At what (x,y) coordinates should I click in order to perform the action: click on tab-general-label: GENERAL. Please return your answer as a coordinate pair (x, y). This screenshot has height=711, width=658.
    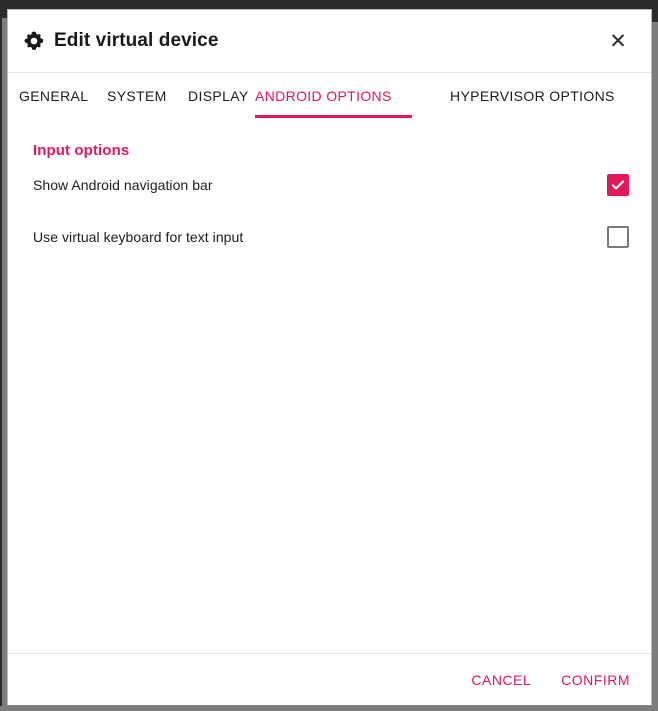
    Looking at the image, I should click on (54, 96).